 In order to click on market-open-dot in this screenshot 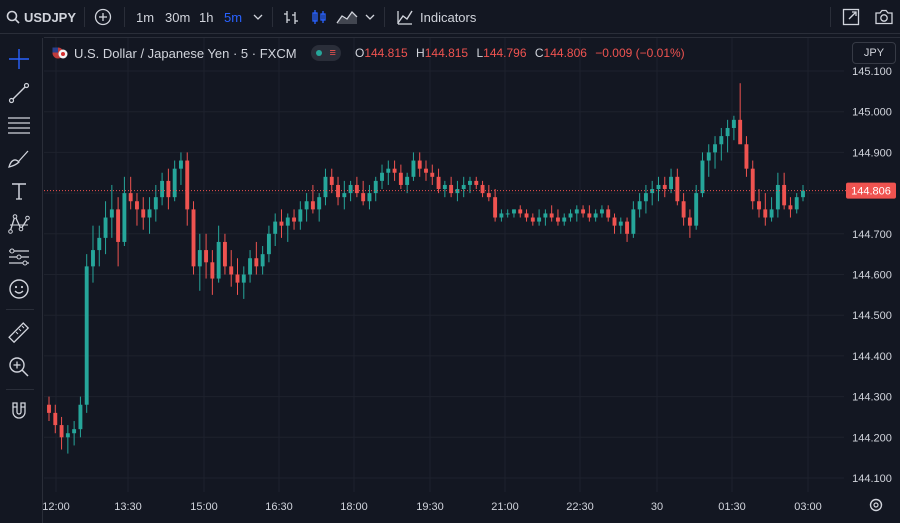, I will do `click(318, 53)`.